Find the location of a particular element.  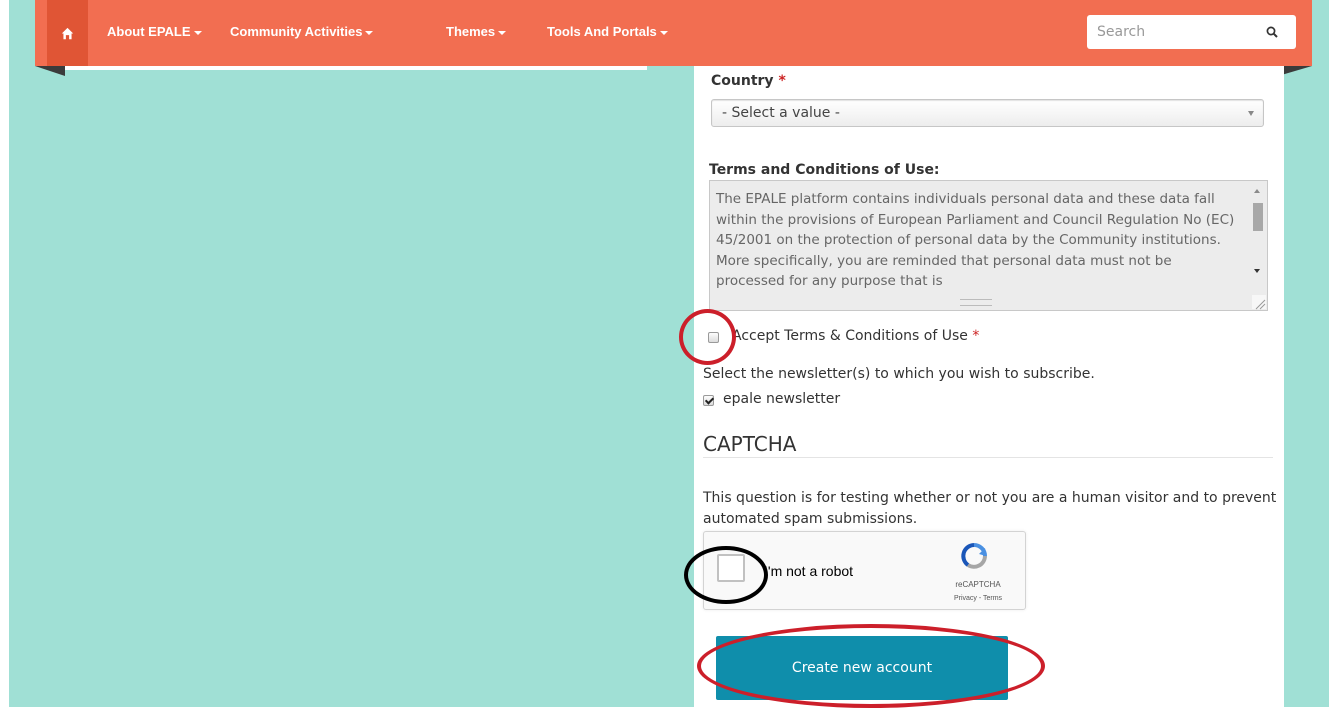

create-account-button: Create new account is located at coordinates (862, 668).